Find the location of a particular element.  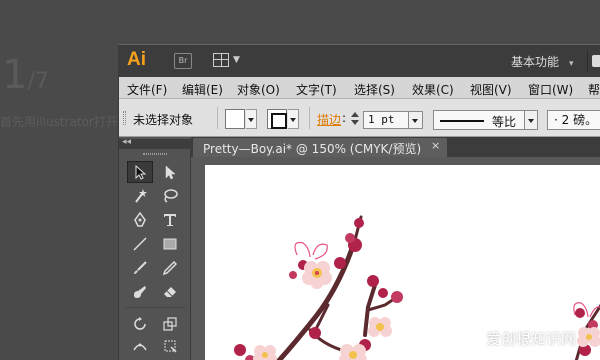

tools-divider is located at coordinates (155, 307).